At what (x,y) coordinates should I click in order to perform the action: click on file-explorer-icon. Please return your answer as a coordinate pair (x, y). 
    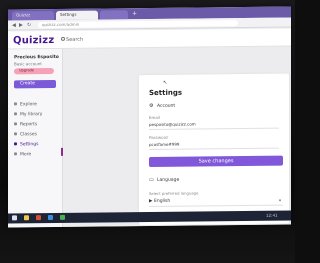
    Looking at the image, I should click on (26, 218).